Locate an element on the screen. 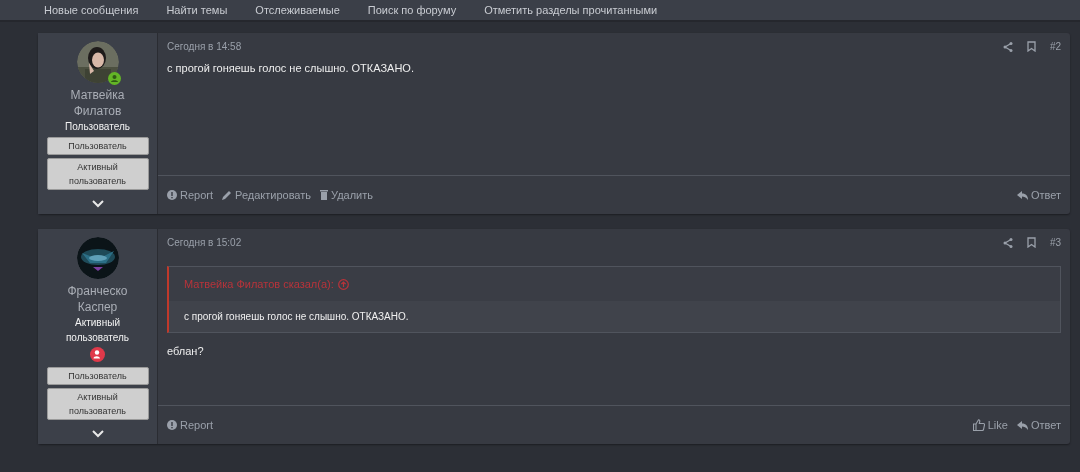 This screenshot has width=1080, height=472. username: Франческо Каспер is located at coordinates (97, 299).